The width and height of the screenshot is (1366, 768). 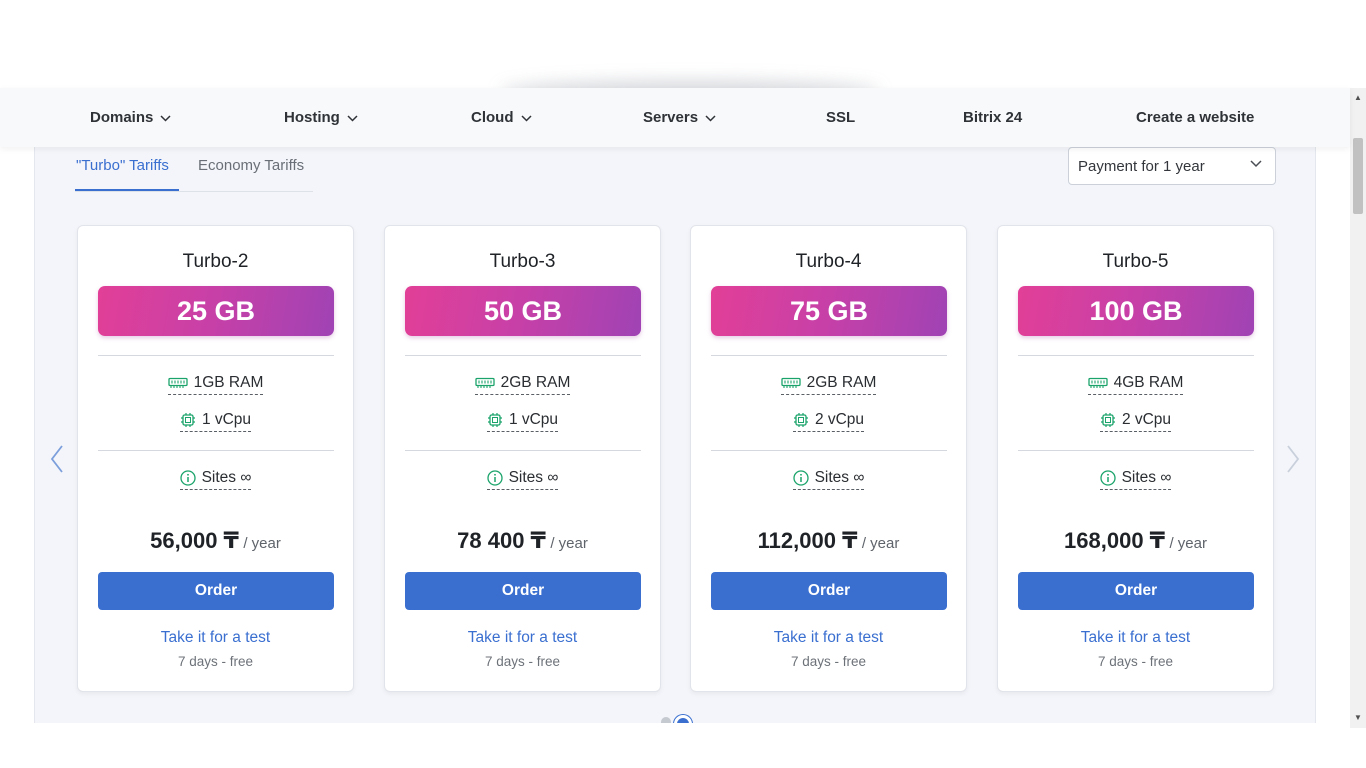 What do you see at coordinates (1135, 261) in the screenshot?
I see `plan-name: Turbo-5` at bounding box center [1135, 261].